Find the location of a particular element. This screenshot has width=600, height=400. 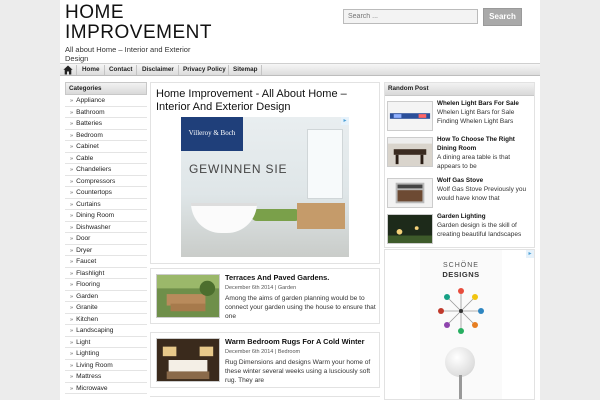

ad-plant-image is located at coordinates (276, 215).